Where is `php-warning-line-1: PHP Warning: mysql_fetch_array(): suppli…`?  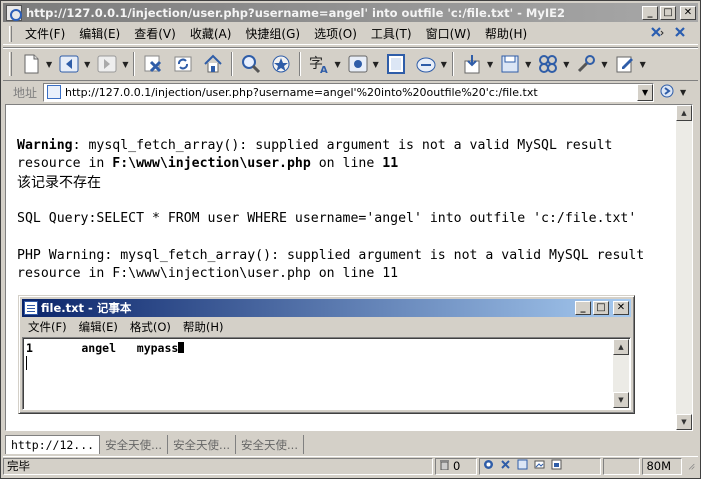 php-warning-line-1: PHP Warning: mysql_fetch_array(): suppli… is located at coordinates (331, 255).